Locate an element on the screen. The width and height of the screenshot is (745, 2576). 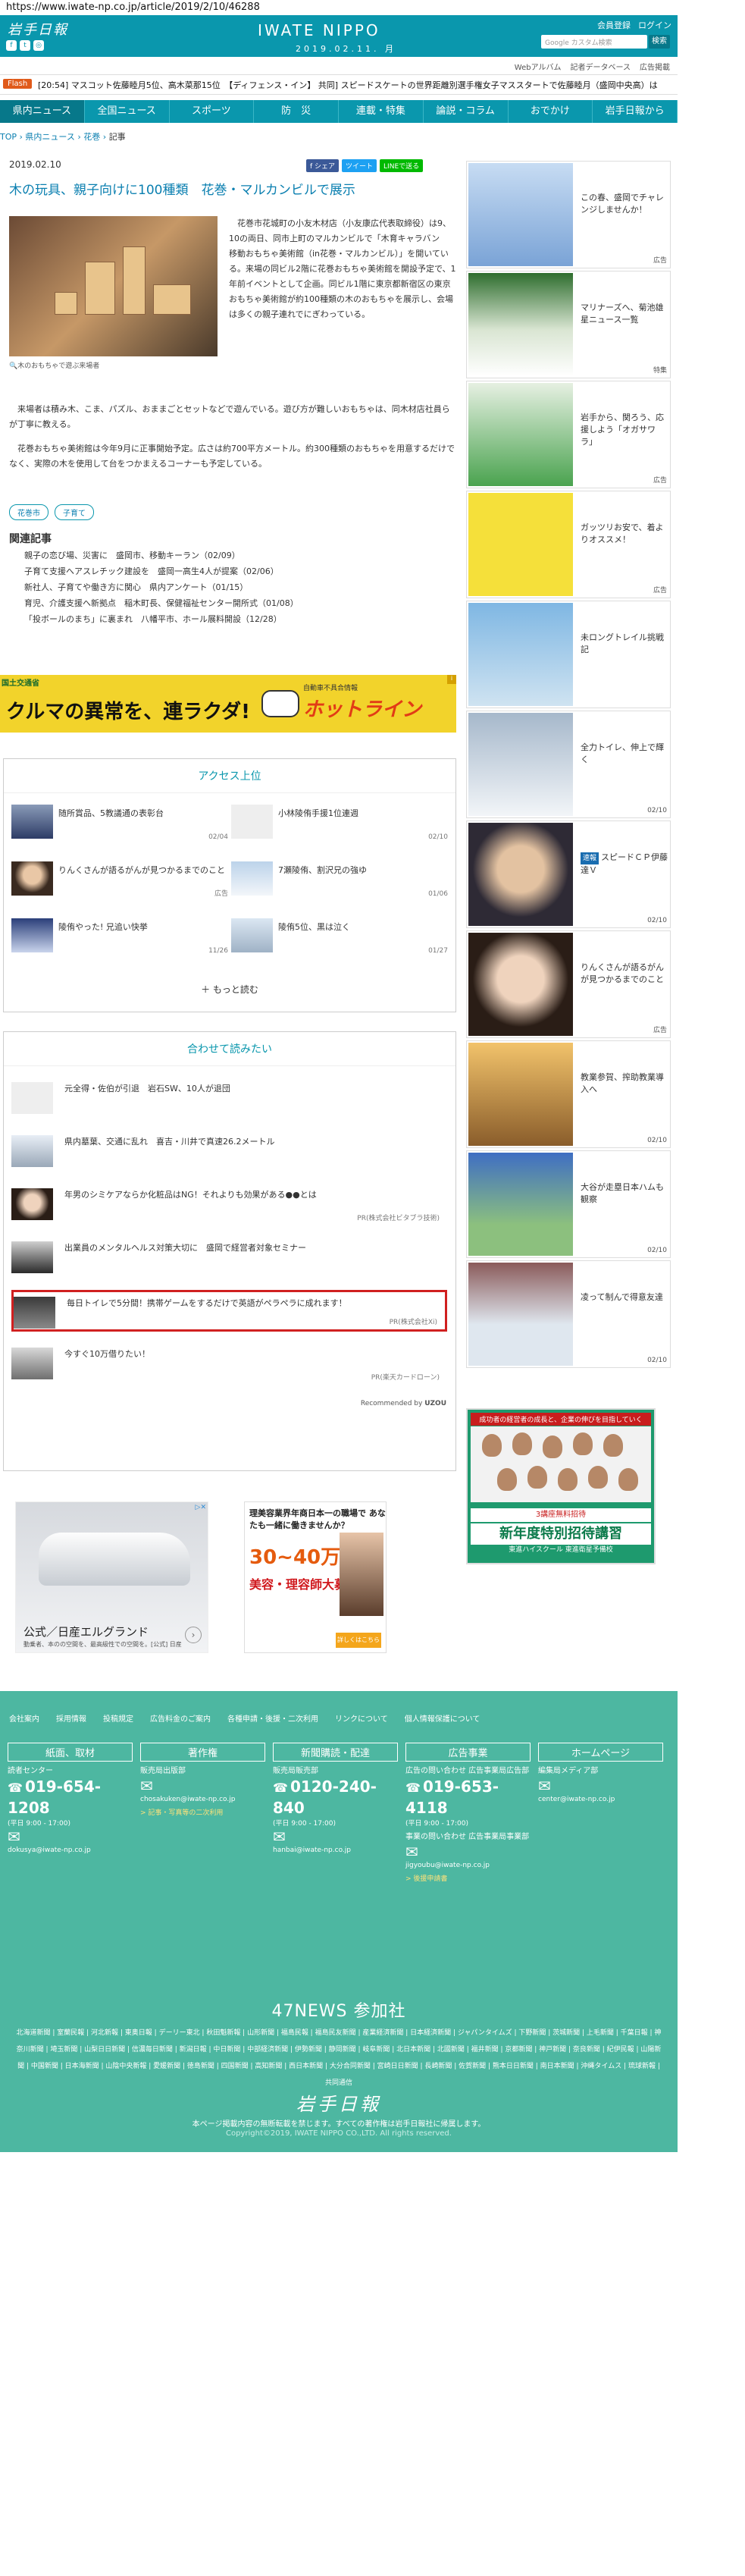
recommend-item: 出業員のメンタルヘルス対策大切に 盛岡で経営者対象セミナー is located at coordinates (229, 1258).